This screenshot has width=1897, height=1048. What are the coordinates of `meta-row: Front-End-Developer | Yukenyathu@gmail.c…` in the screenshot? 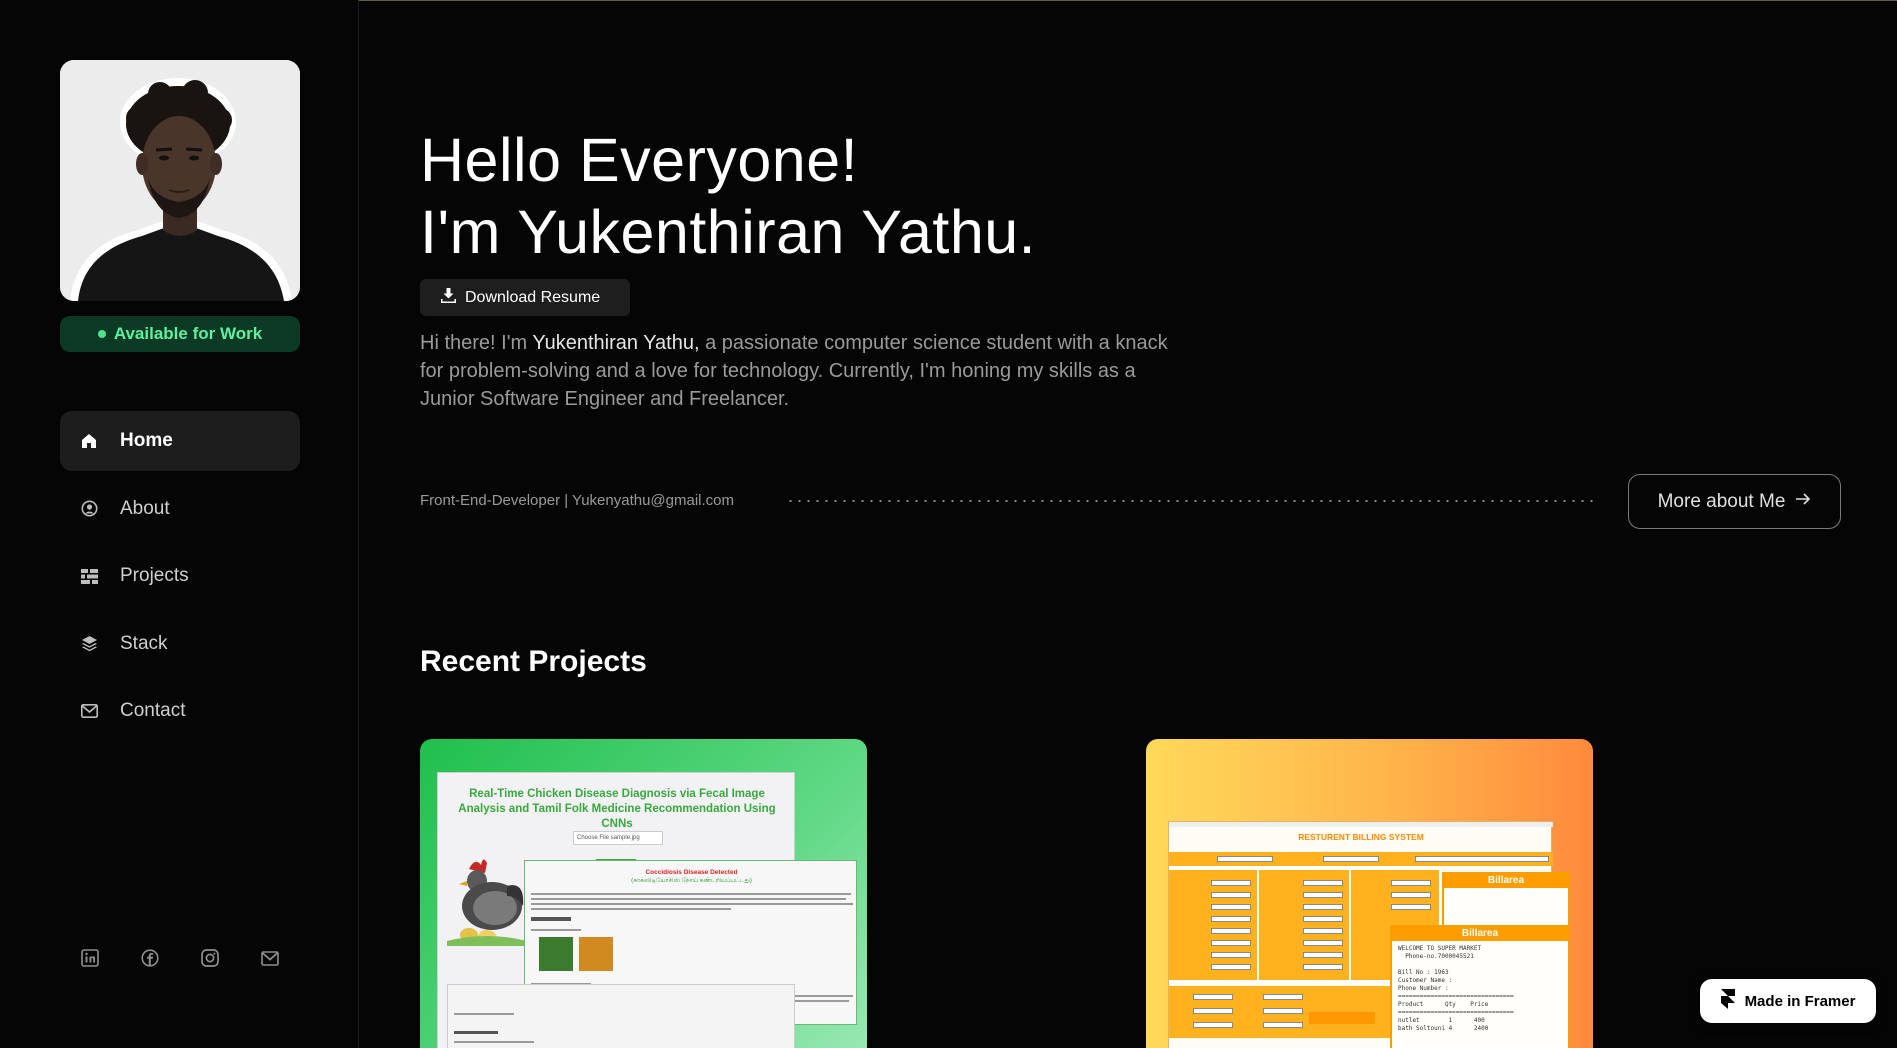 It's located at (1130, 502).